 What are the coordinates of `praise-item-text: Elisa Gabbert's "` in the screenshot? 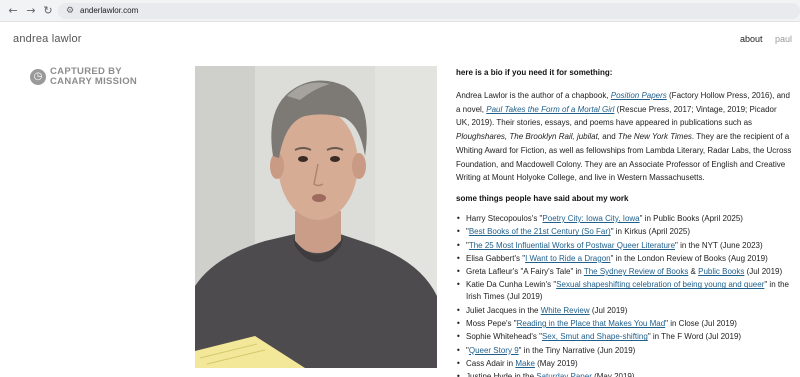 It's located at (496, 258).